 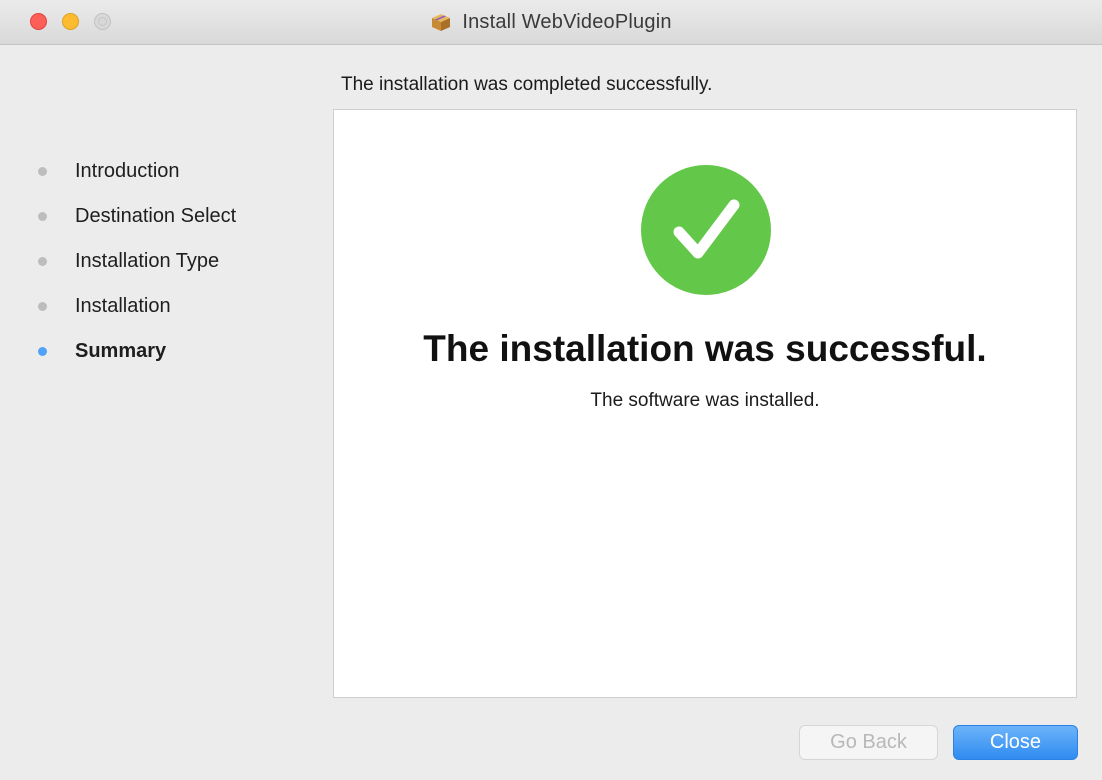 I want to click on window-title: Install WebVideoPlugin, so click(x=567, y=21).